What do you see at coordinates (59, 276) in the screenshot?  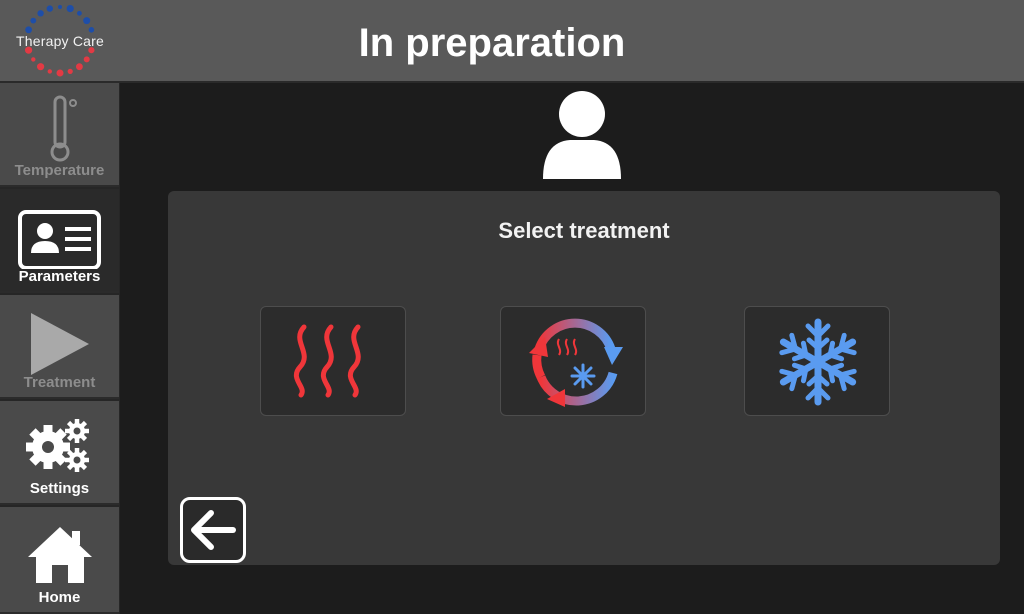 I see `sidebar-item-label: Parameters` at bounding box center [59, 276].